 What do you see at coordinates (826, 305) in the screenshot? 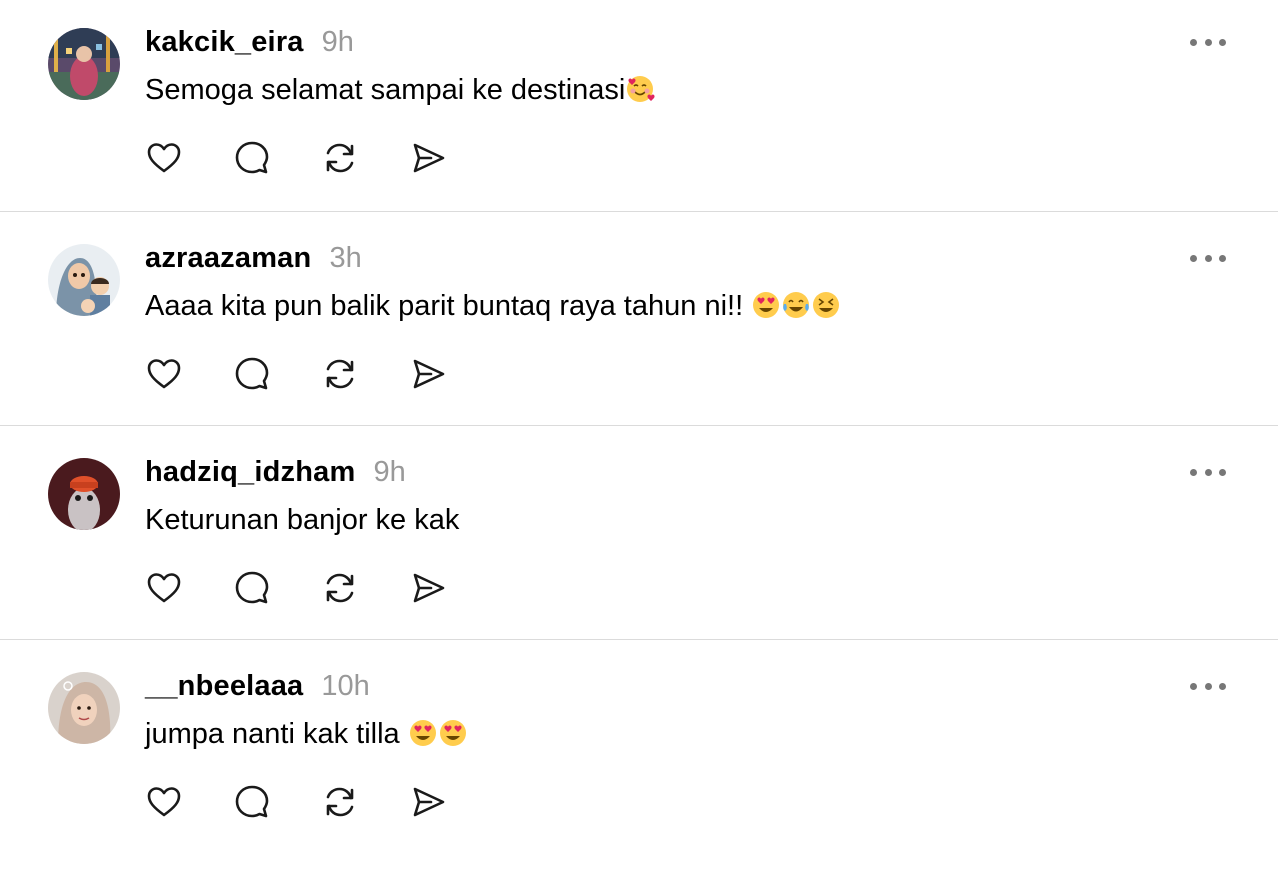
I see `grinning-squinting-emoji-icon` at bounding box center [826, 305].